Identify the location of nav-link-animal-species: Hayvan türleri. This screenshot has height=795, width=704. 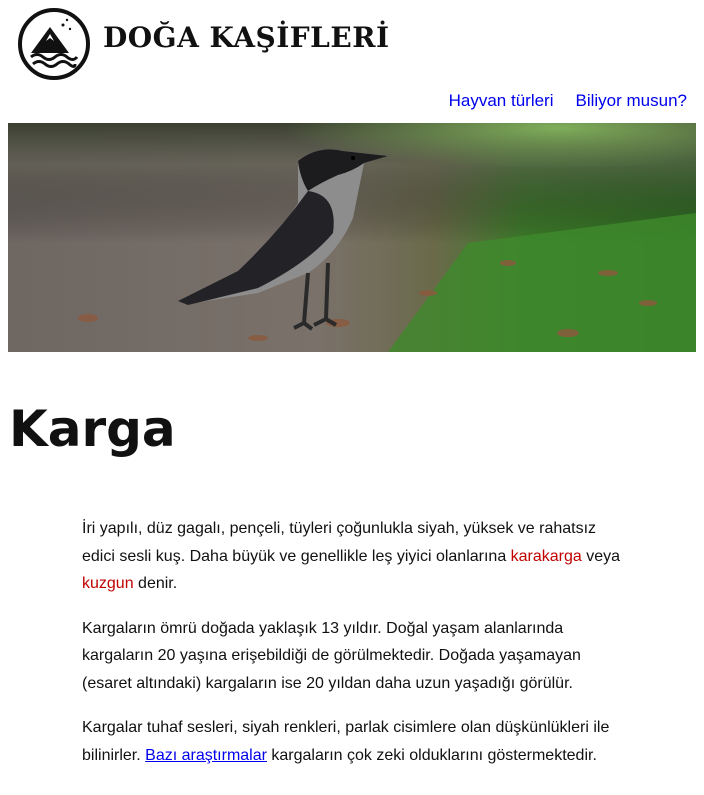
(501, 101).